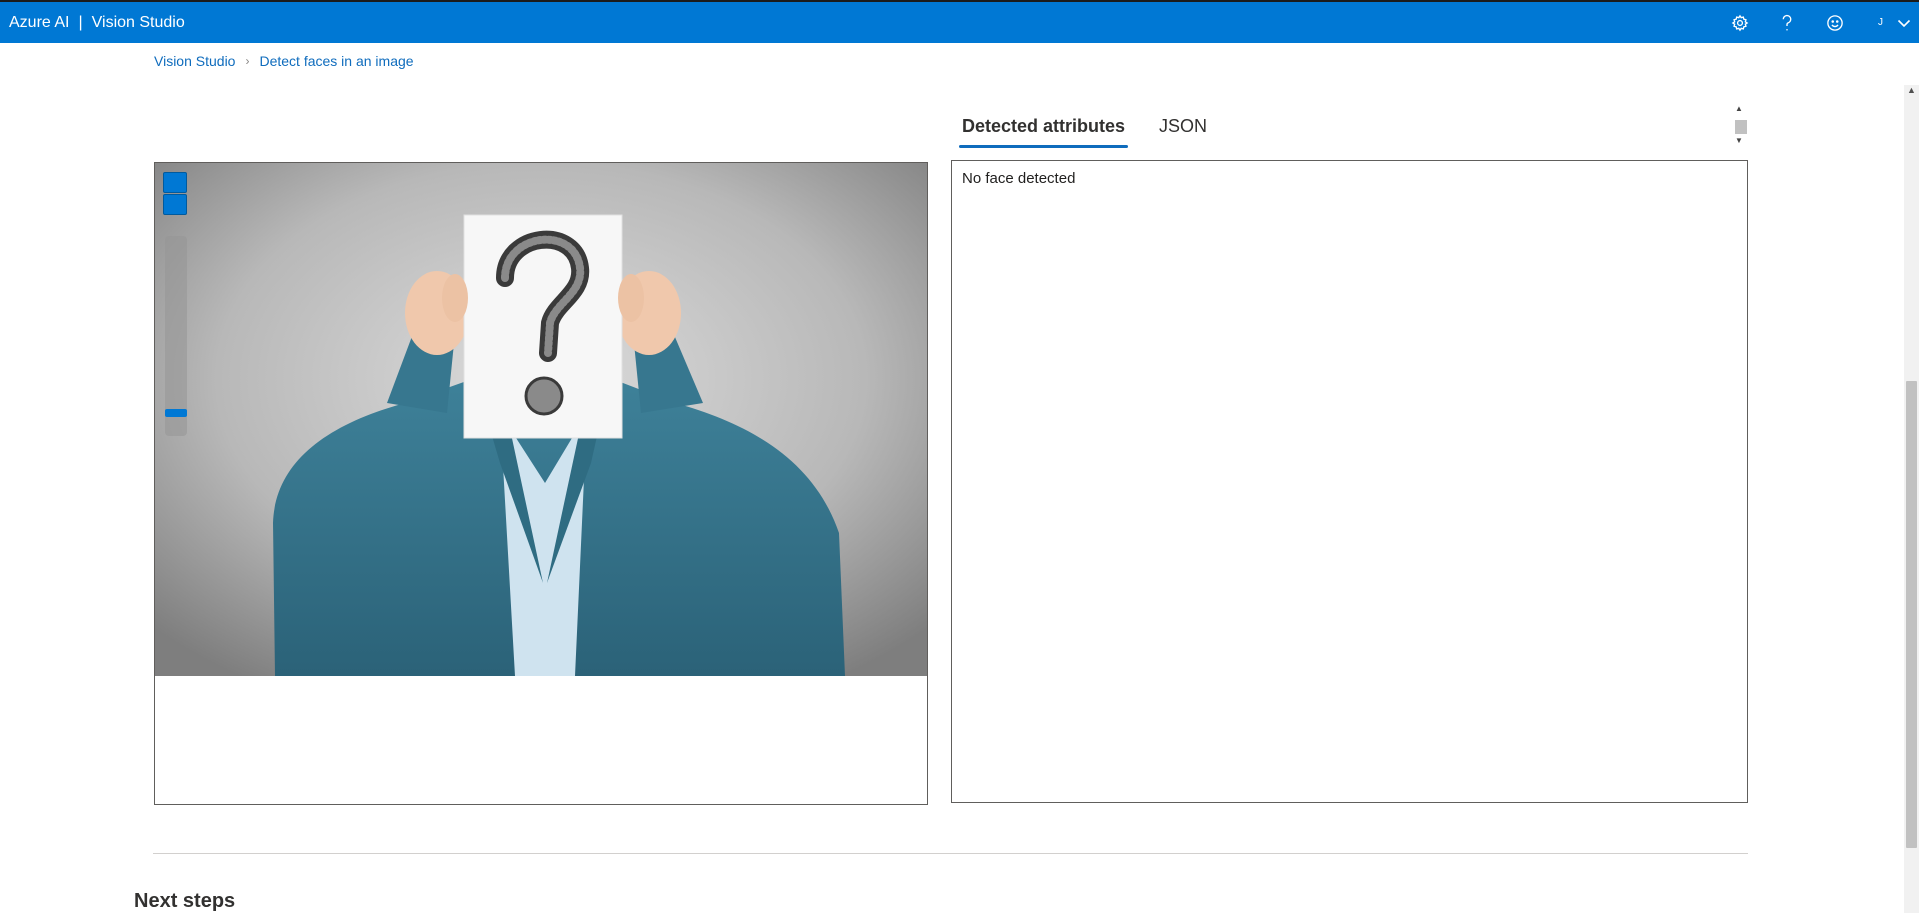 The image size is (1919, 913). Describe the element at coordinates (176, 413) in the screenshot. I see `zoom-slider-thumb` at that location.